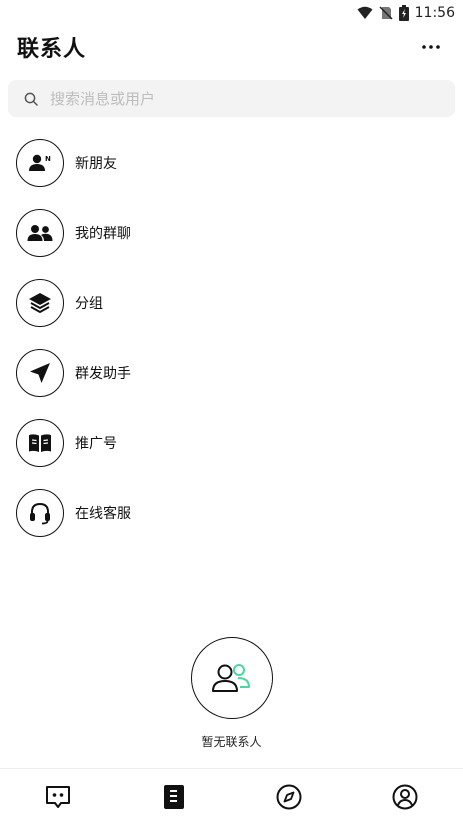 The width and height of the screenshot is (463, 824). What do you see at coordinates (103, 234) in the screenshot?
I see `menu-item-label: 我的群聊` at bounding box center [103, 234].